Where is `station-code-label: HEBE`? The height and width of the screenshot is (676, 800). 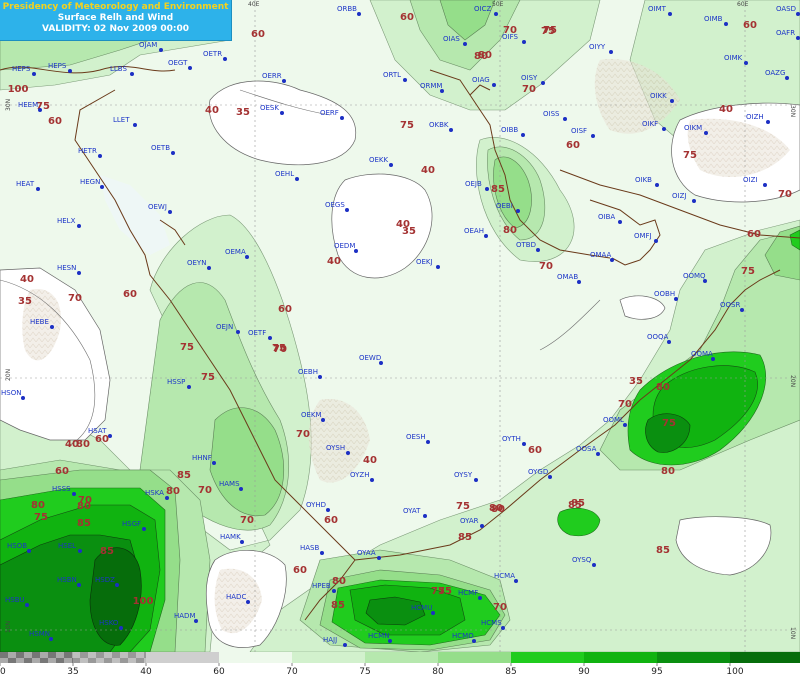 station-code-label: HEBE is located at coordinates (39, 322).